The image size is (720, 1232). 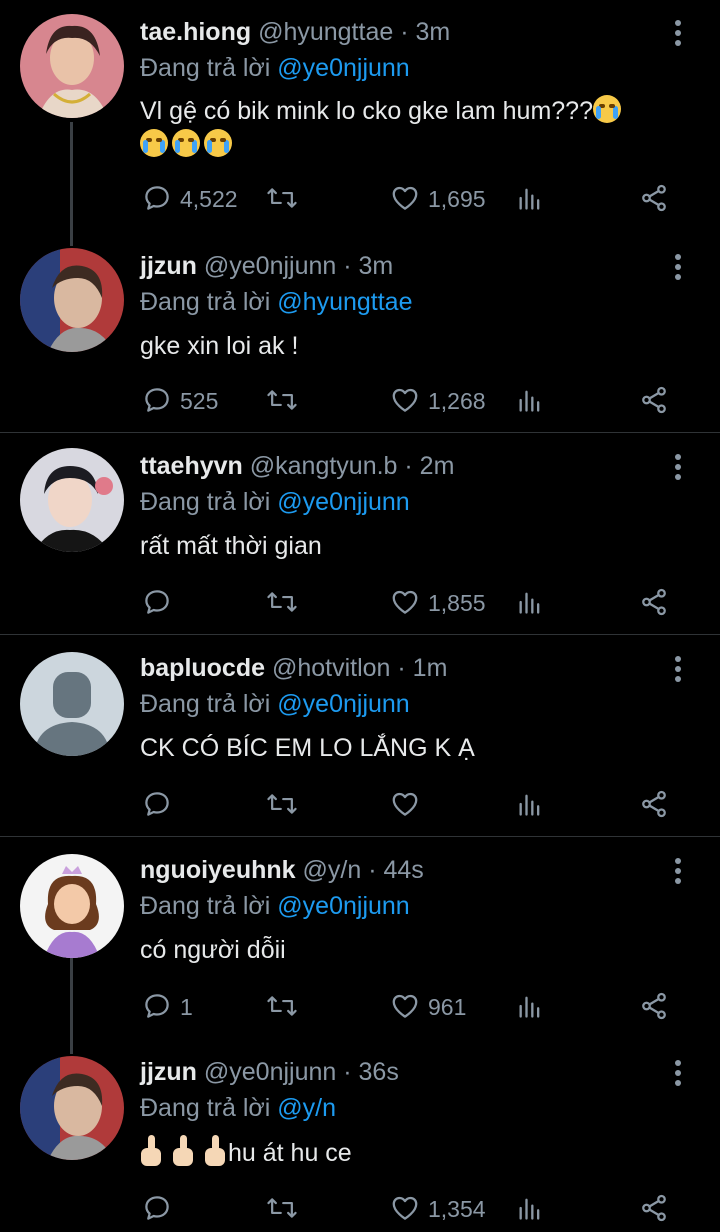 What do you see at coordinates (231, 546) in the screenshot?
I see `tweet-text: rất mất thời gian` at bounding box center [231, 546].